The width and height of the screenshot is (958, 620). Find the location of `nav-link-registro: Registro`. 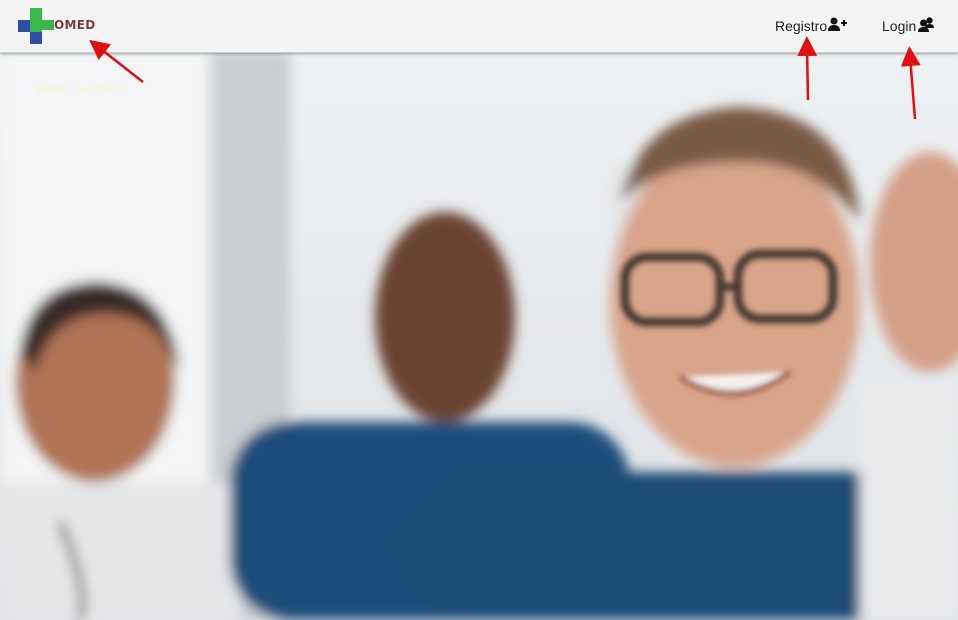

nav-link-registro: Registro is located at coordinates (811, 25).